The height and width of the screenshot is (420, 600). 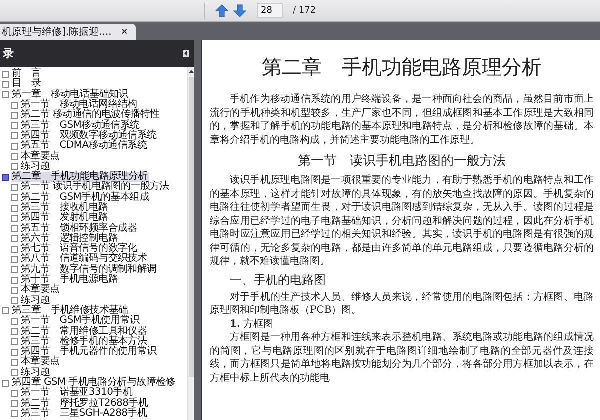 I want to click on outline-item: 第九节 数字信号的调制和解调, so click(x=93, y=269).